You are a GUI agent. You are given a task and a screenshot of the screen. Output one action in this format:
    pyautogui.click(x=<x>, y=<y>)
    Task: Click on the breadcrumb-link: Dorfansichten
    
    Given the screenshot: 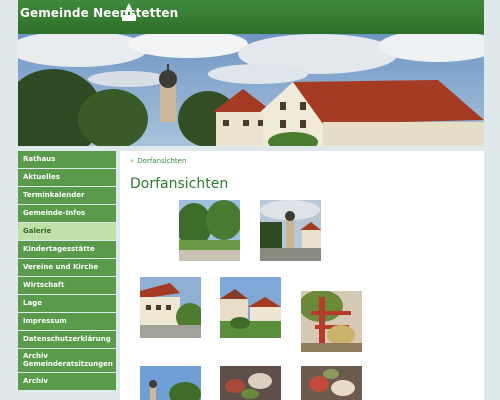 What is the action you would take?
    pyautogui.click(x=161, y=161)
    